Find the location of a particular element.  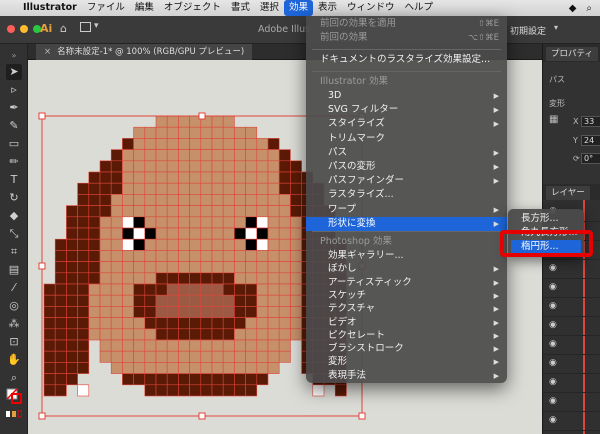

menu-item-apply-last-effect: 前回の効果を適用 ⇧⌘E is located at coordinates (406, 24).